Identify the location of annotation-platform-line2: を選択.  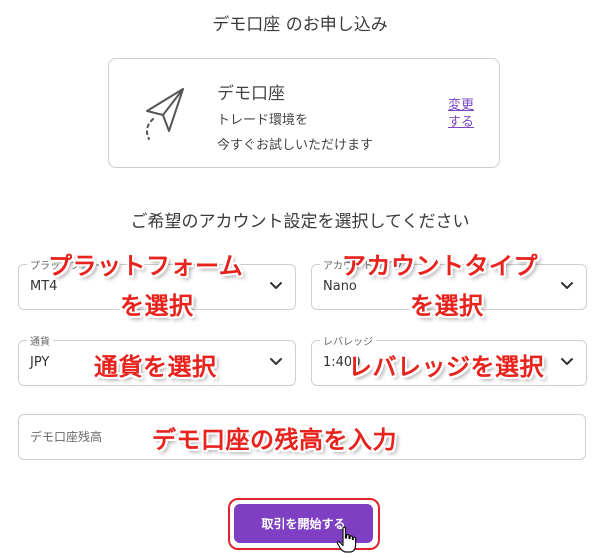
(157, 306).